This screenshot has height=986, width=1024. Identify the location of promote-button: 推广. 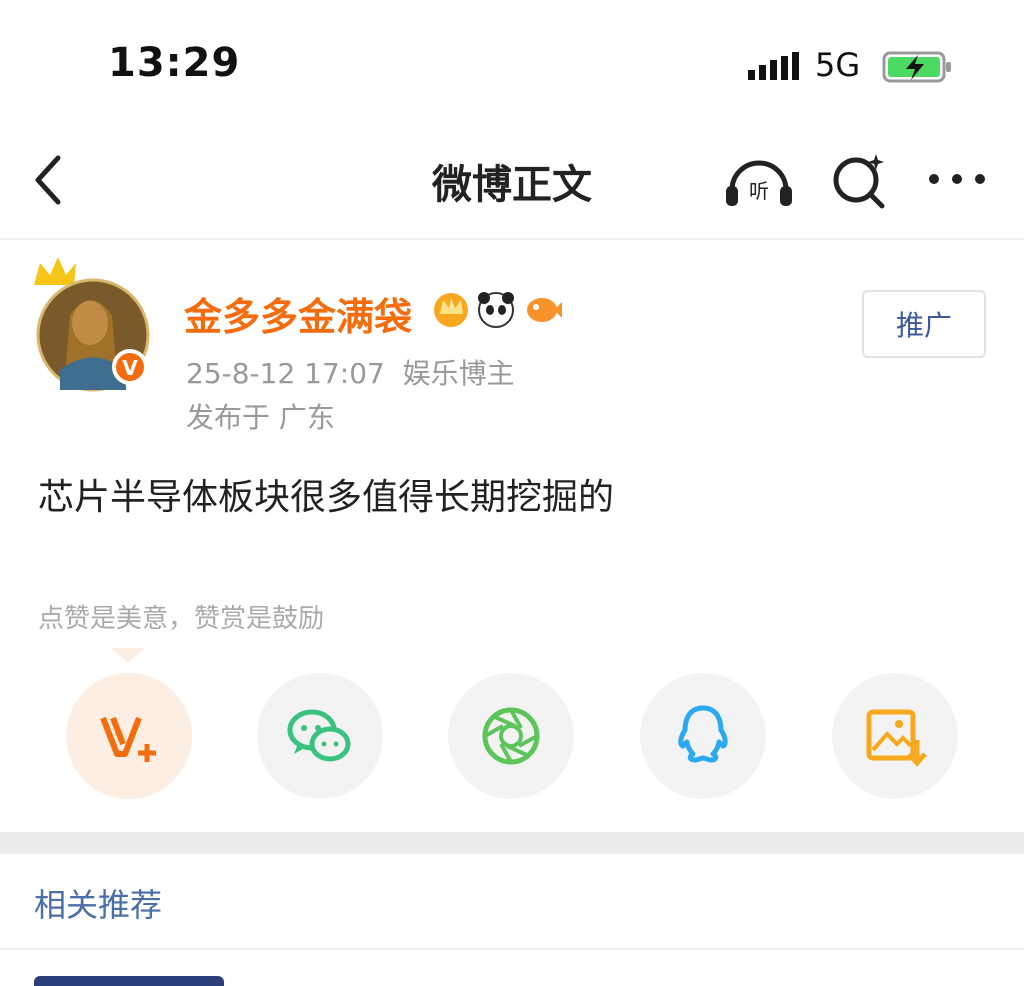
(924, 324).